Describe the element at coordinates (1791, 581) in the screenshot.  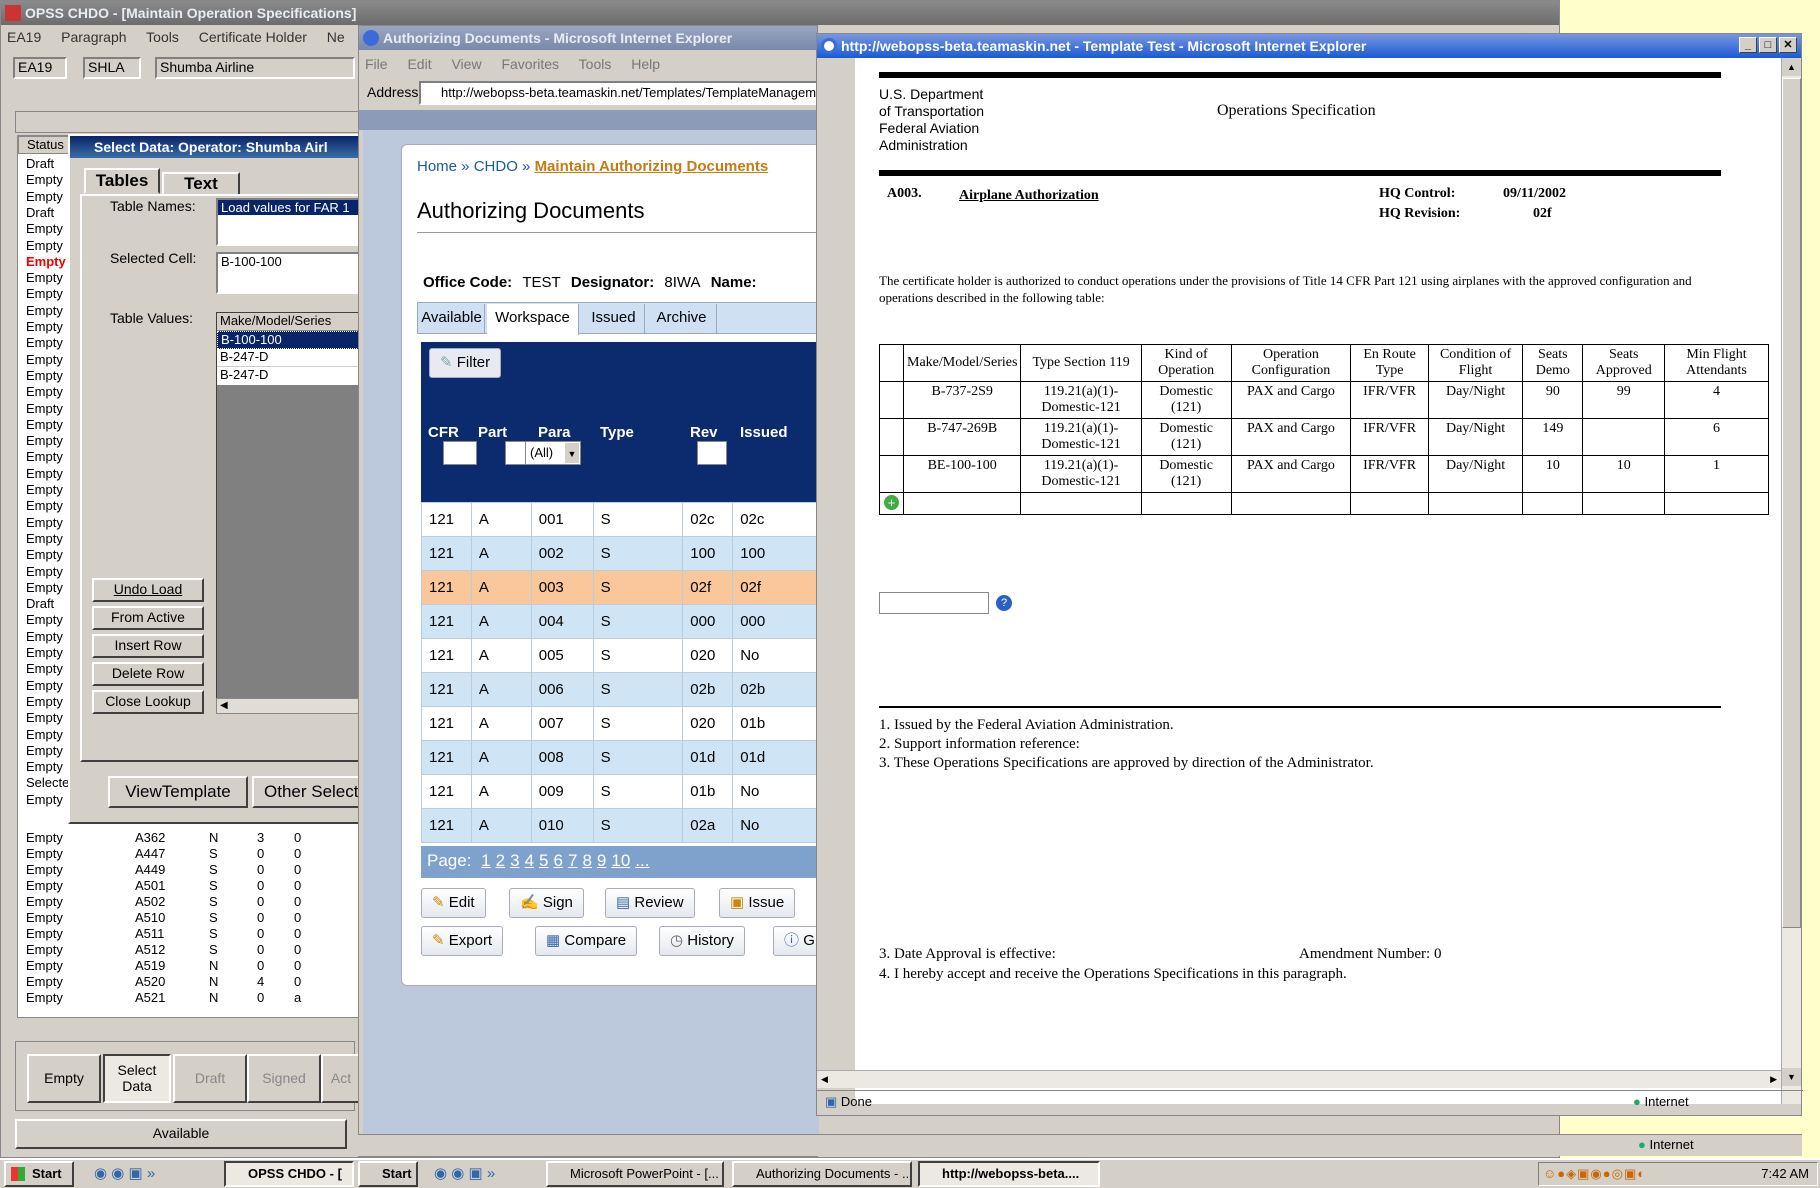
I see `vscrollbar: ▲ ▼` at that location.